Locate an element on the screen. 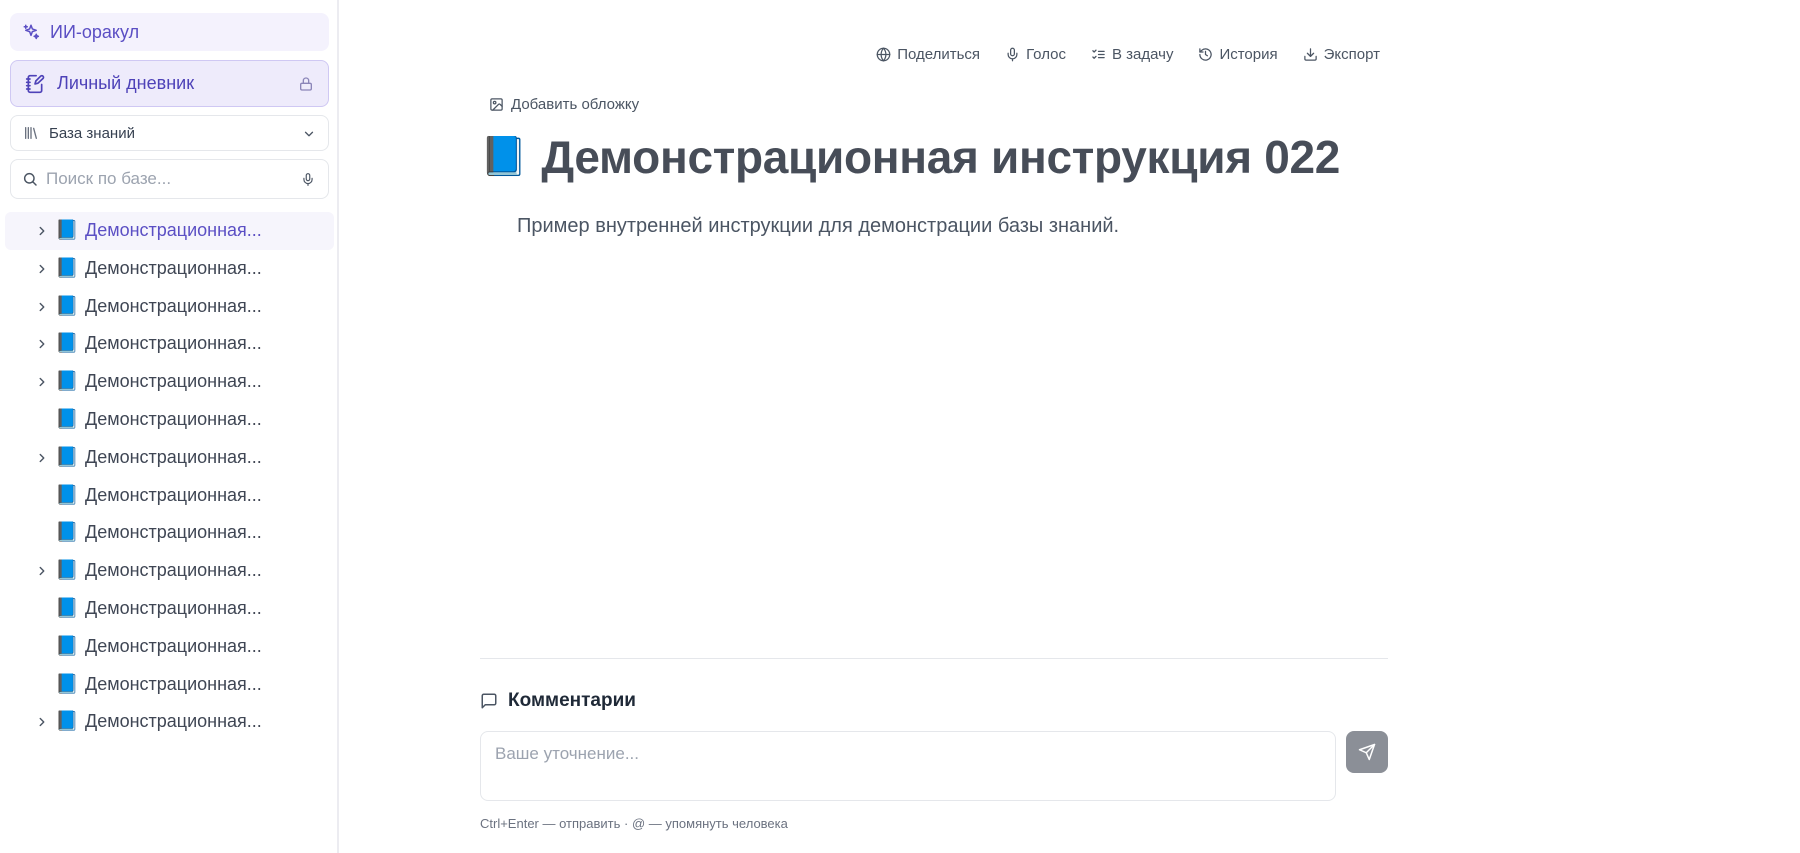 Image resolution: width=1800 pixels, height=853 pixels. history-icon is located at coordinates (1206, 54).